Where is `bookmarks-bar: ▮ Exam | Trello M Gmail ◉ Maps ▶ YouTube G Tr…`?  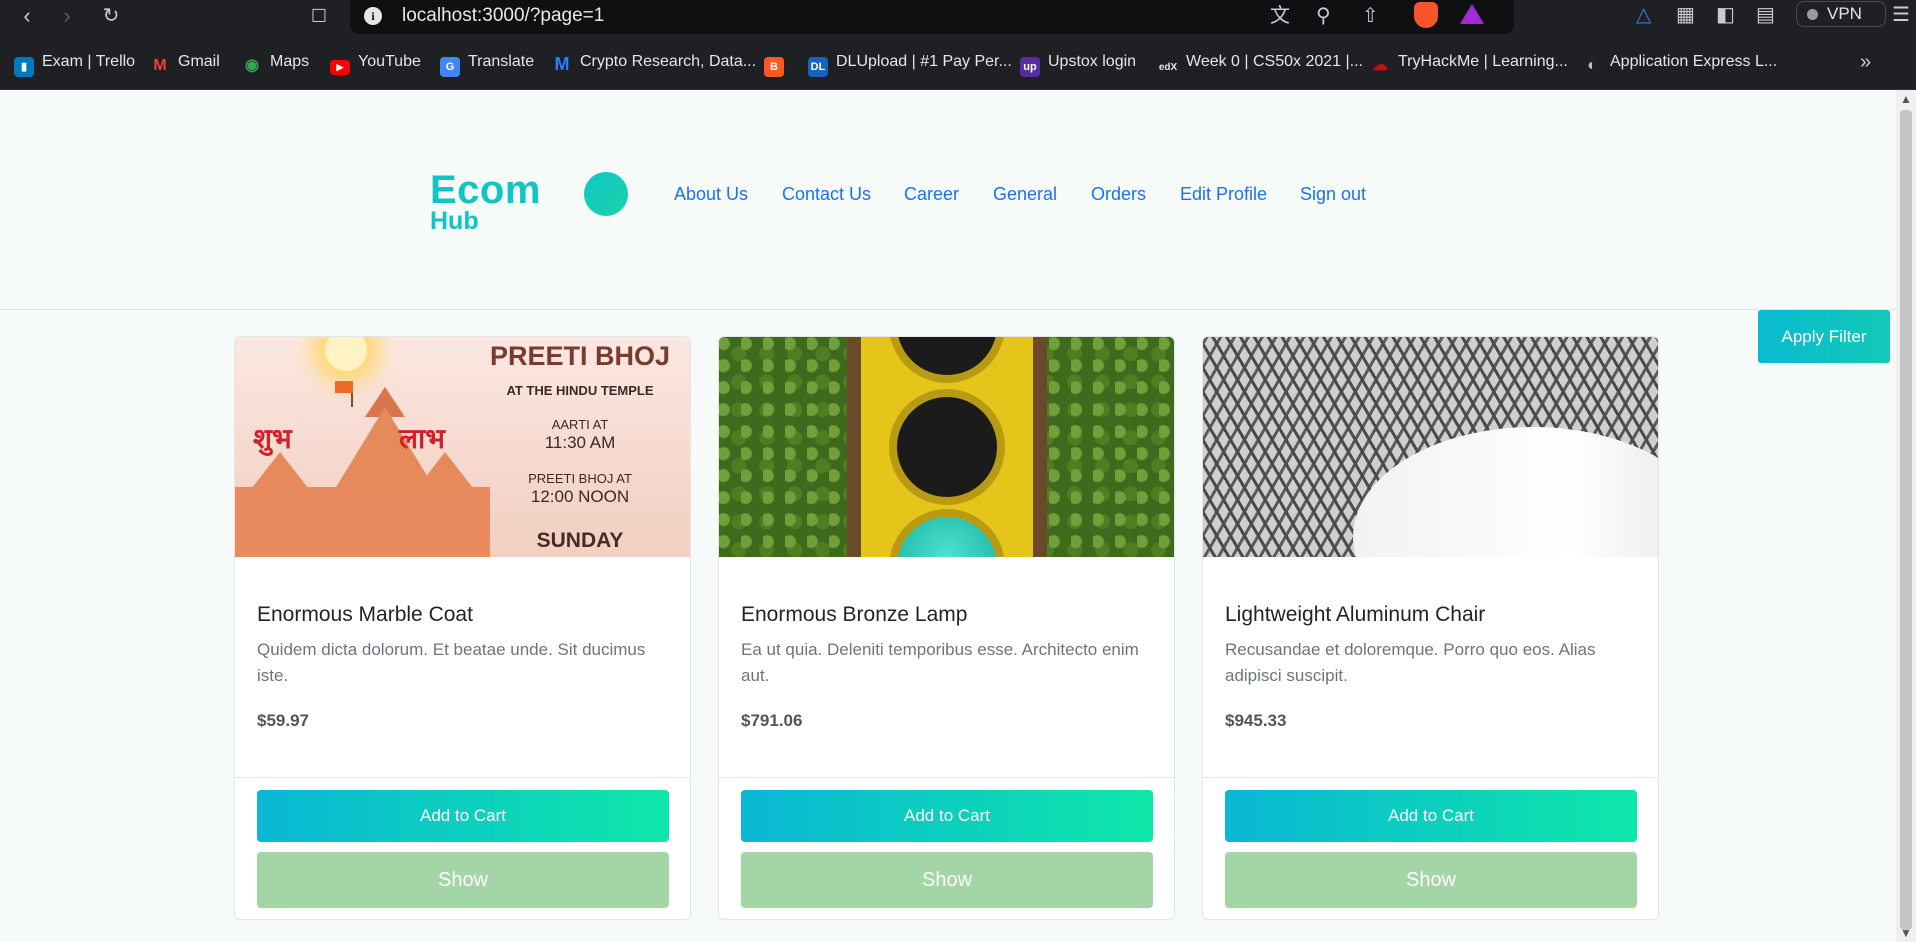
bookmarks-bar: ▮ Exam | Trello M Gmail ◉ Maps ▶ YouTube G Tr… is located at coordinates (958, 63).